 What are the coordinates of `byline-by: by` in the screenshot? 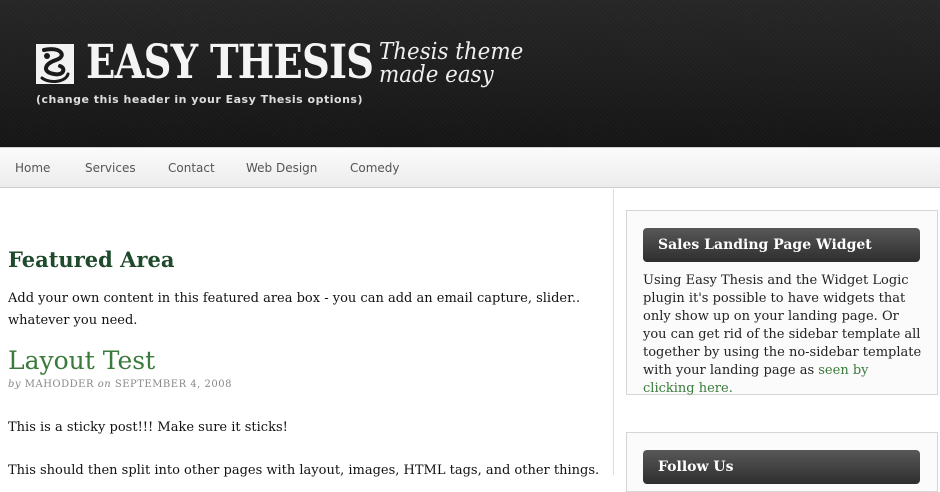 It's located at (15, 384).